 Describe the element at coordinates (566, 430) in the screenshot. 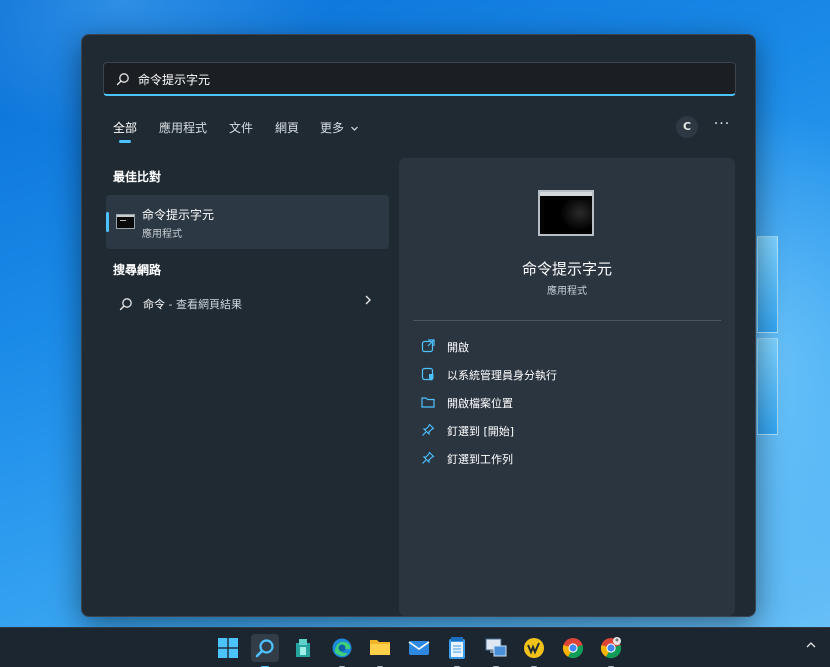

I see `action-pin-to-start: 釘選到 [開始]` at that location.